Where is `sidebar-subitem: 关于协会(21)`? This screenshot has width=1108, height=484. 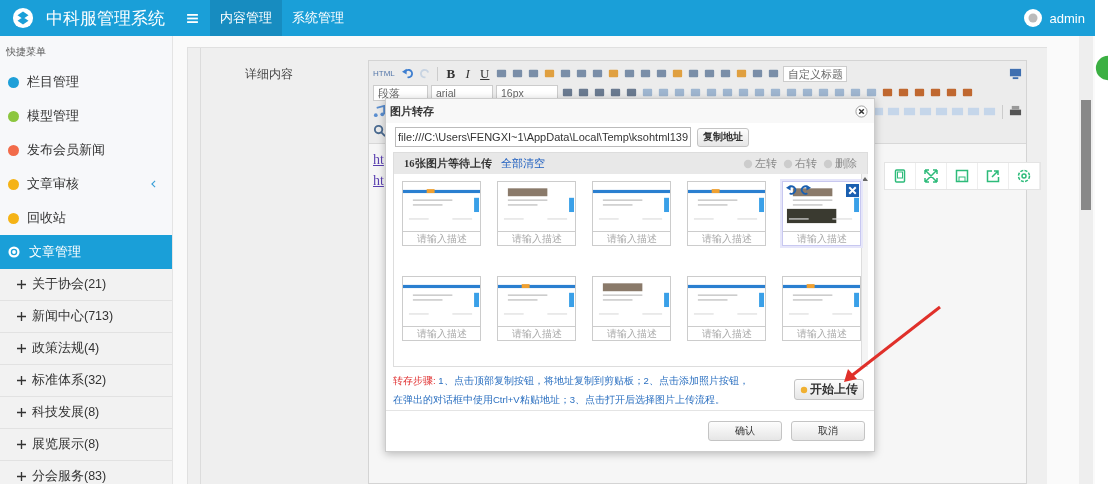 sidebar-subitem: 关于协会(21) is located at coordinates (86, 285).